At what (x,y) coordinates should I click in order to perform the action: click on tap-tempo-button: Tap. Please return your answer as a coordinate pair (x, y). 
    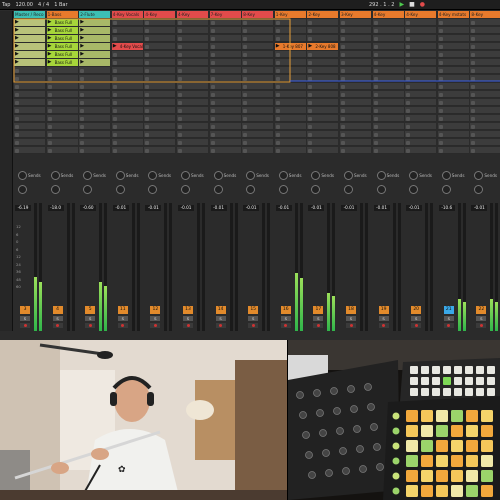
    Looking at the image, I should click on (6, 5).